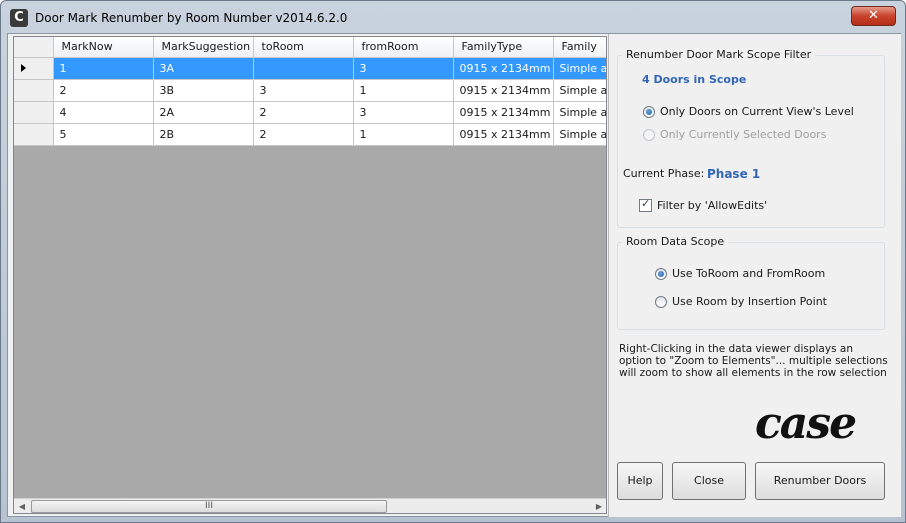  What do you see at coordinates (712, 205) in the screenshot?
I see `allow-edits-label: Filter by 'AllowEdits'` at bounding box center [712, 205].